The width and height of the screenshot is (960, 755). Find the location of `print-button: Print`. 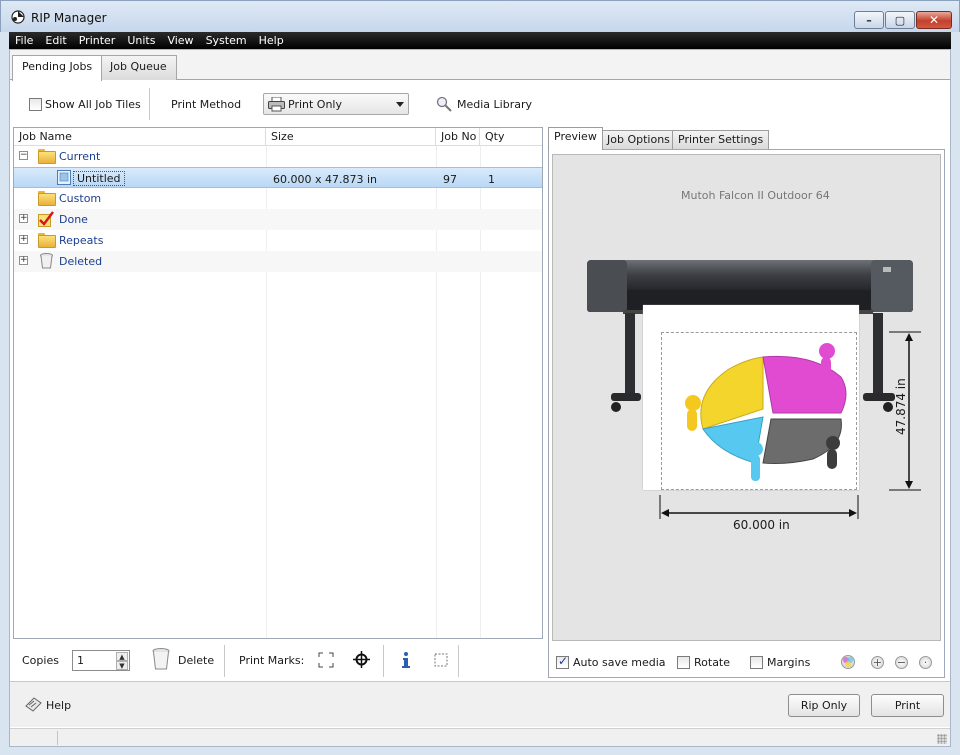

print-button: Print is located at coordinates (907, 705).